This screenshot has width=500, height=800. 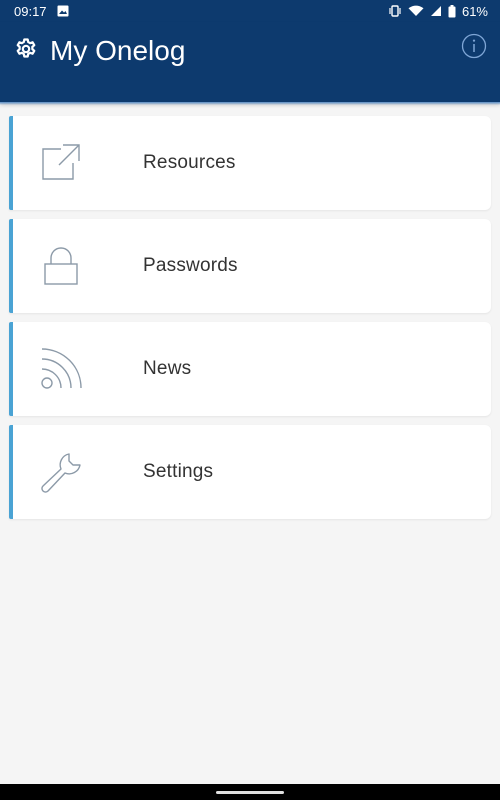 I want to click on menu-item-news: News, so click(x=250, y=369).